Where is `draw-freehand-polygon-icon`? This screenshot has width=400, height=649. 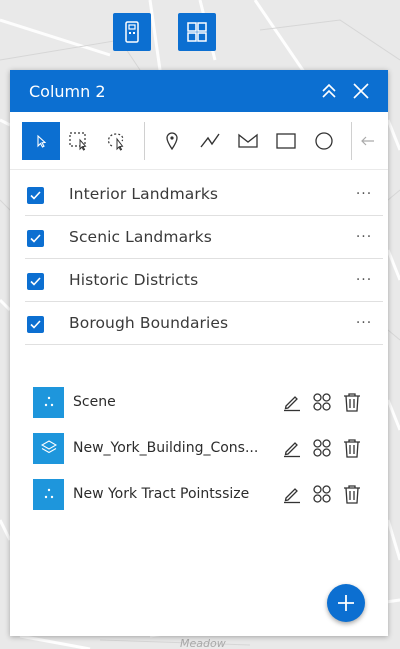
draw-freehand-polygon-icon is located at coordinates (248, 140).